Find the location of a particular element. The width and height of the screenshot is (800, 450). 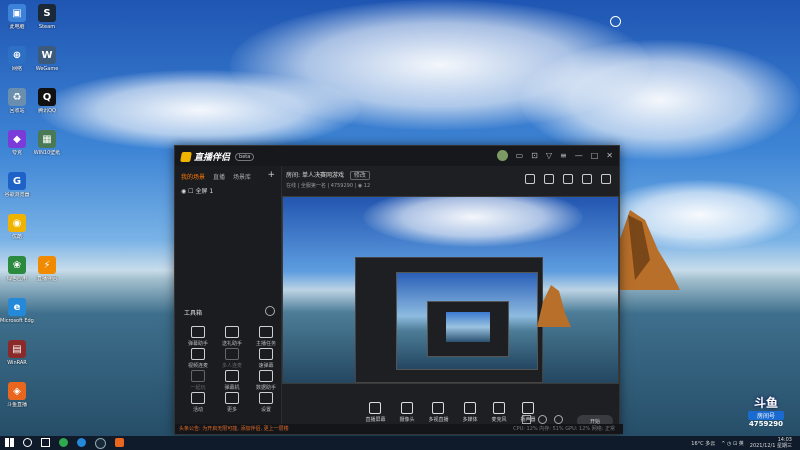

task-view-icon is located at coordinates (45, 442).